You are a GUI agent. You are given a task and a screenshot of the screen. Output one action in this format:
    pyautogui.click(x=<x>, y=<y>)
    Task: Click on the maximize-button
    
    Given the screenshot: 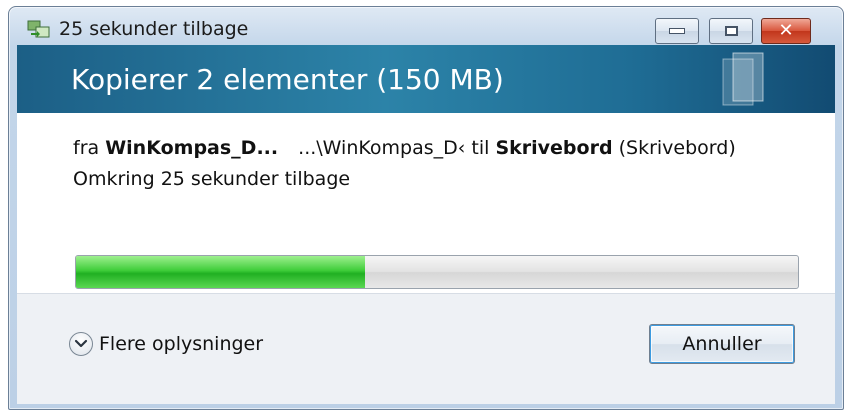 What is the action you would take?
    pyautogui.click(x=731, y=31)
    